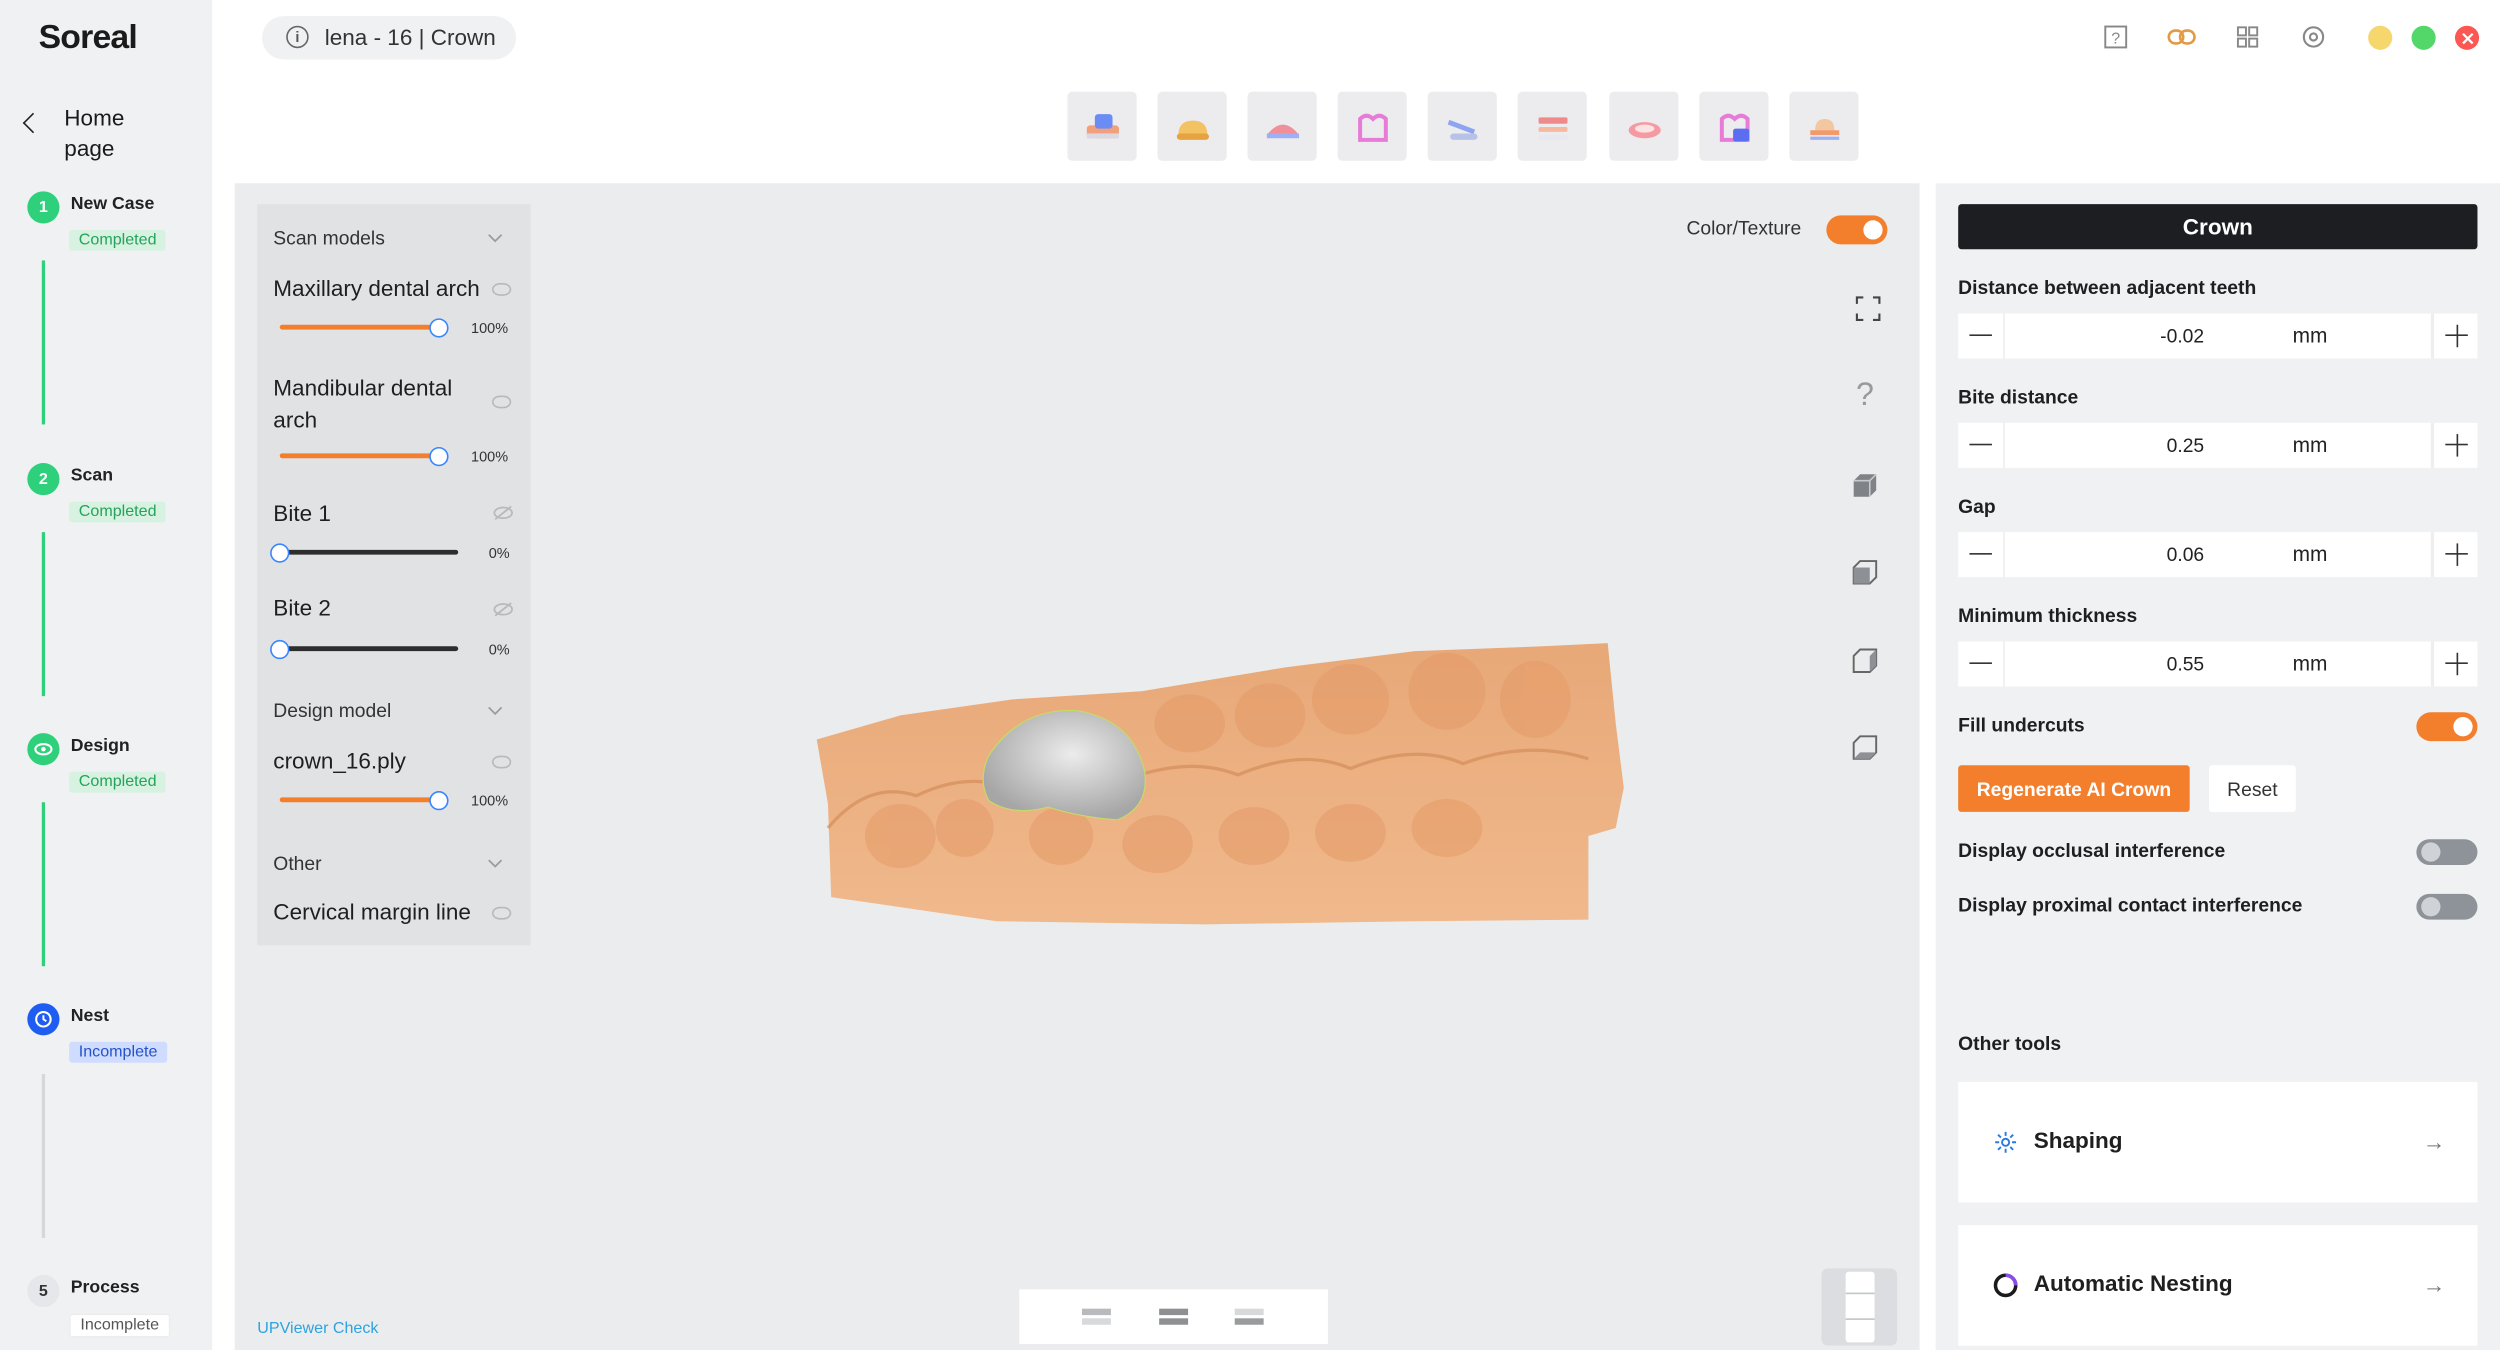  I want to click on proximal-interference-toggle, so click(2447, 906).